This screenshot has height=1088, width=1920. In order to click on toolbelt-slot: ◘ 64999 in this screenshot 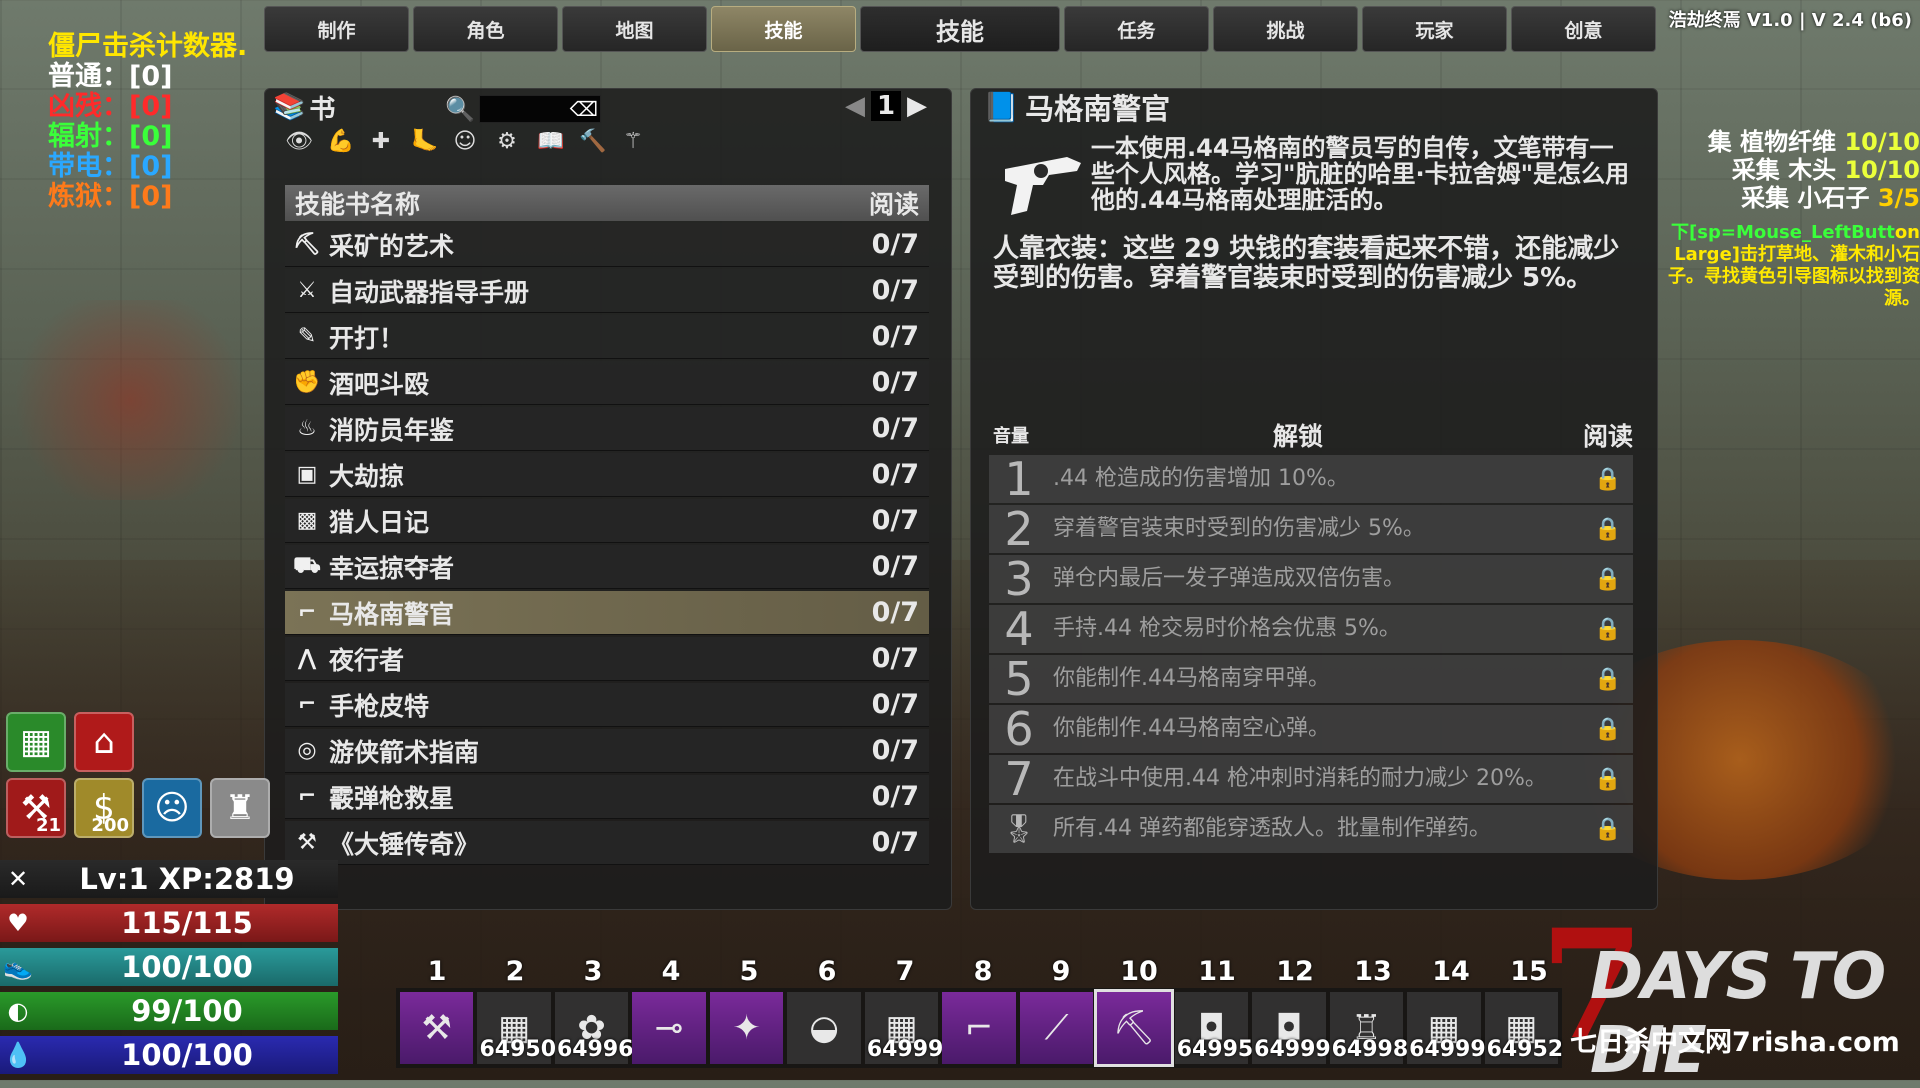, I will do `click(1291, 1028)`.